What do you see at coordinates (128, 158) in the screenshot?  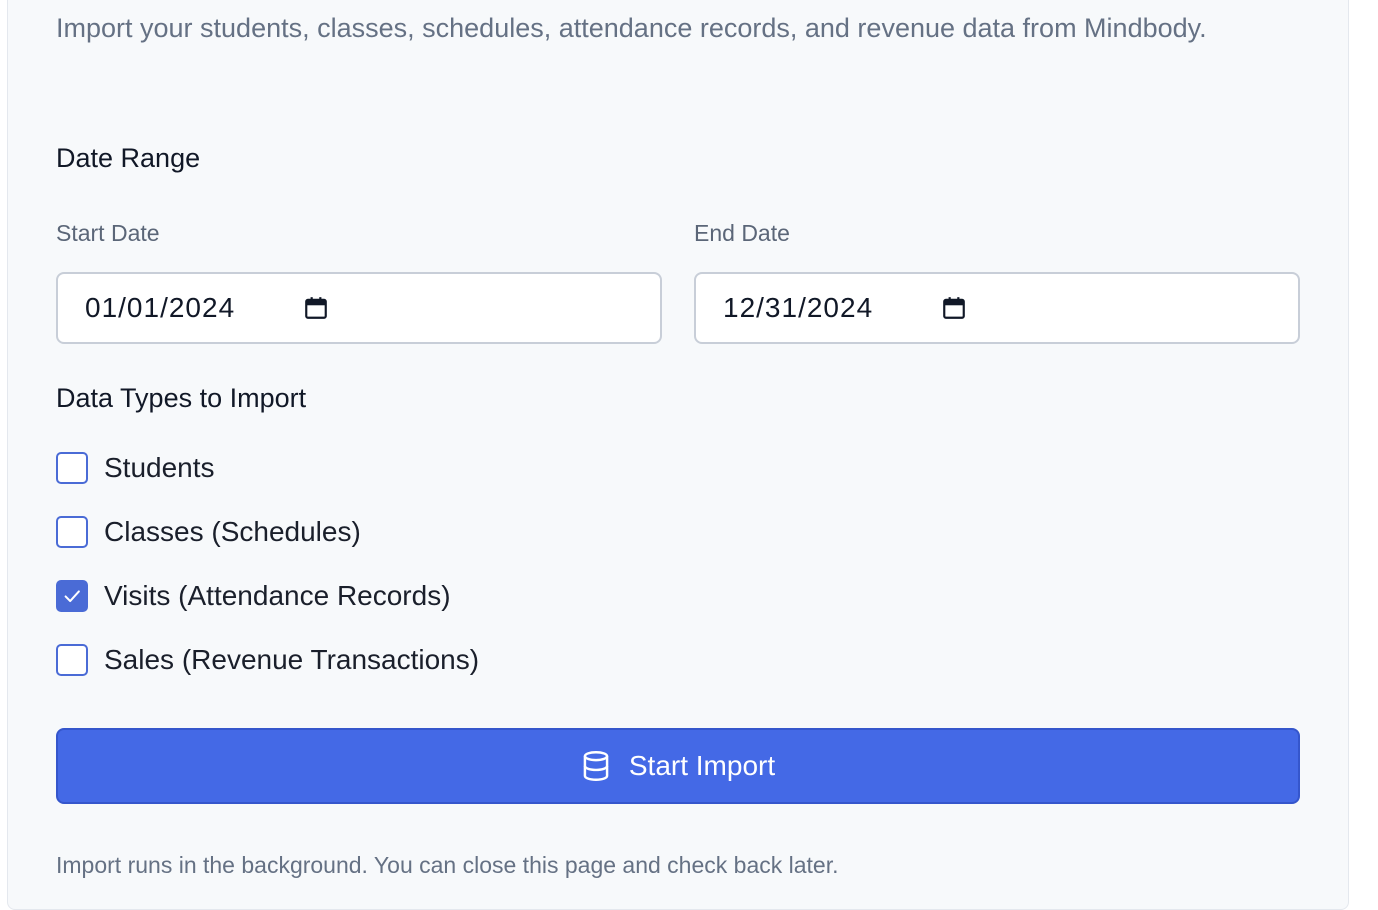 I see `date-range-heading: Date Range` at bounding box center [128, 158].